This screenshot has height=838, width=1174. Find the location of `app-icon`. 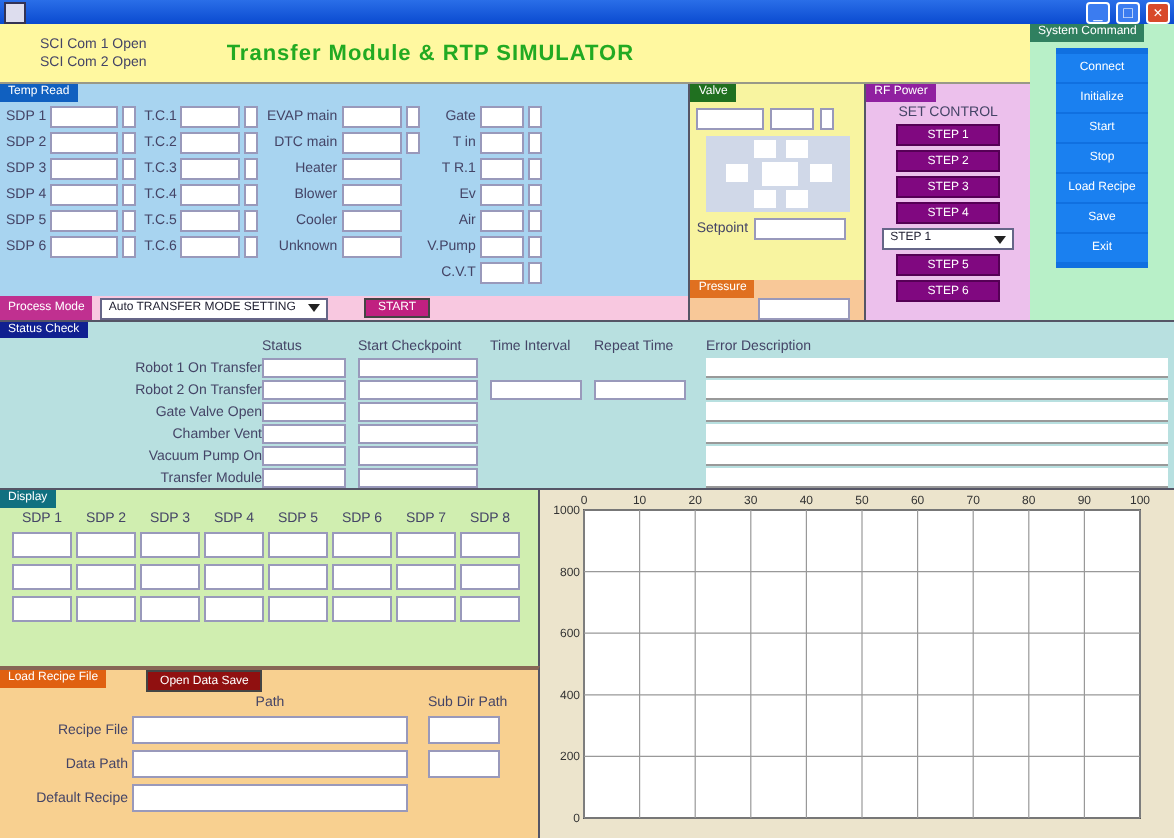

app-icon is located at coordinates (15, 12).